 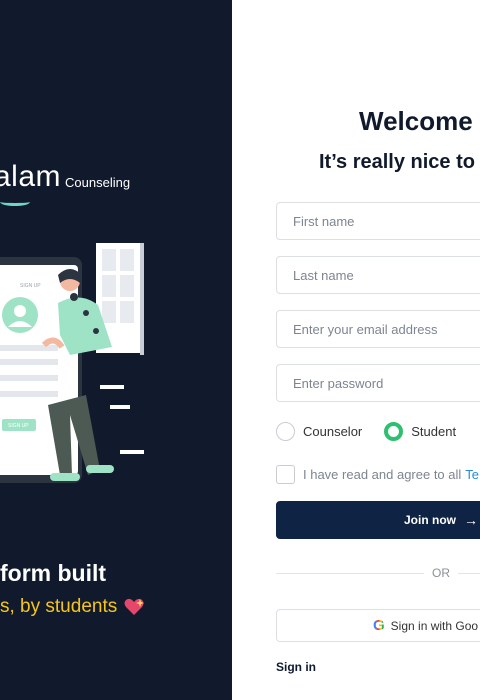 What do you see at coordinates (397, 162) in the screenshot?
I see `form-subtitle: It’s really nice to` at bounding box center [397, 162].